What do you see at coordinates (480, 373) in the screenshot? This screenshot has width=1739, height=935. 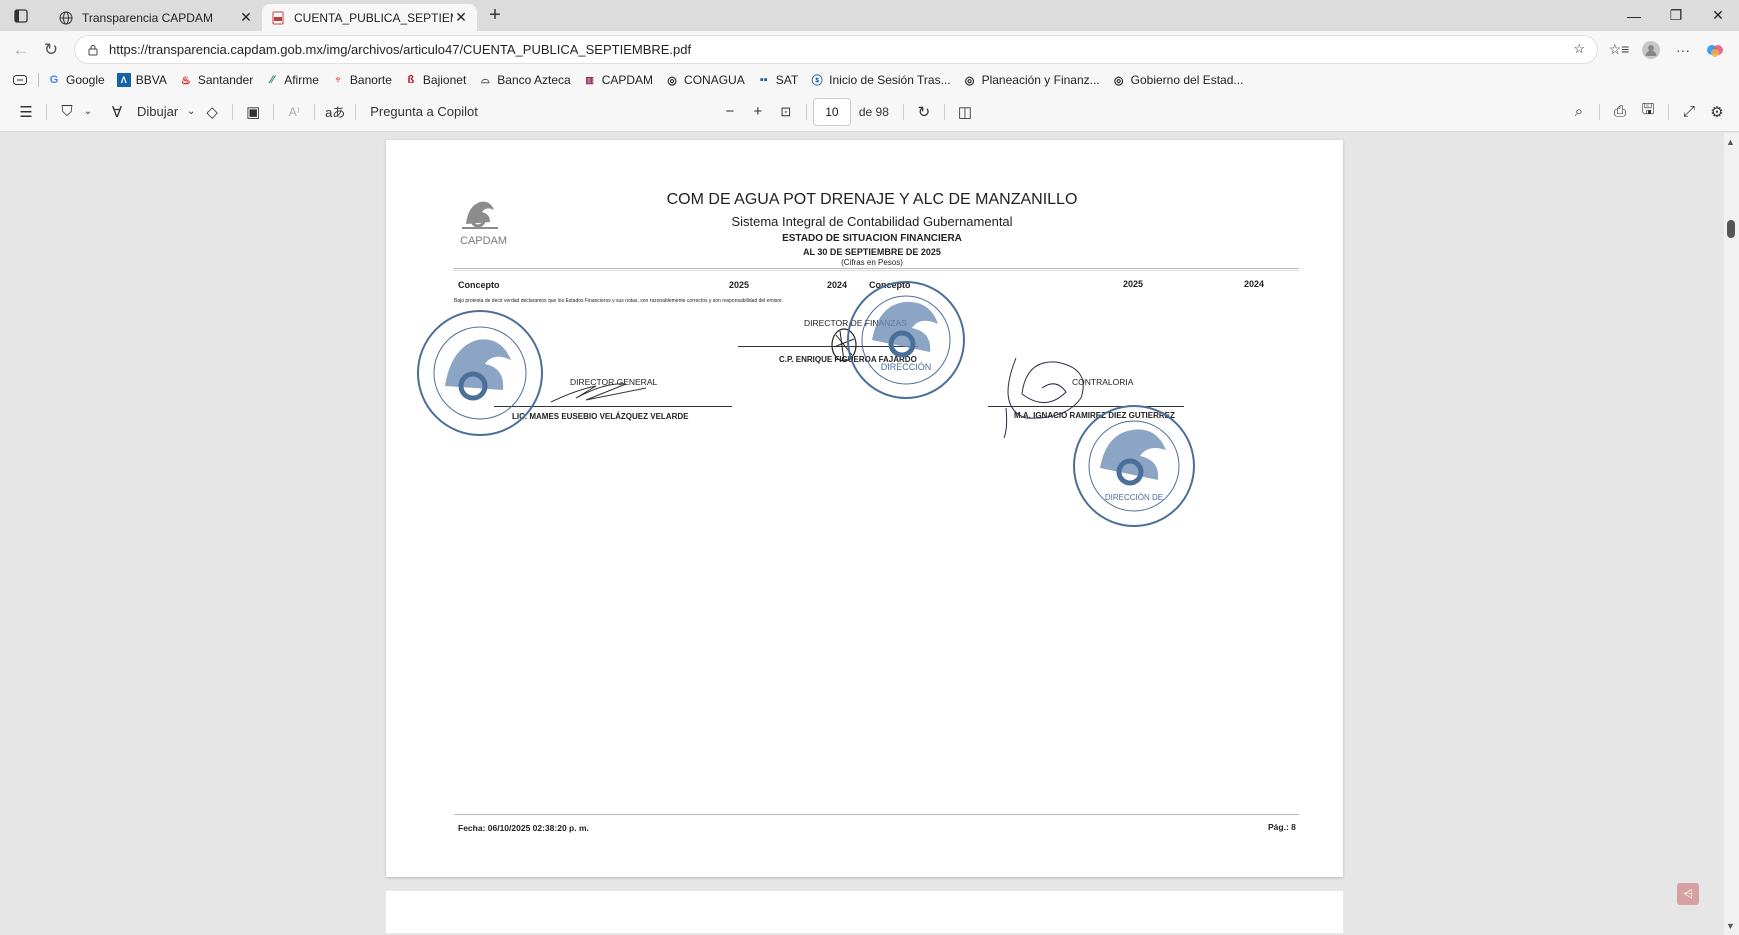 I see `stamp-direccion-general` at bounding box center [480, 373].